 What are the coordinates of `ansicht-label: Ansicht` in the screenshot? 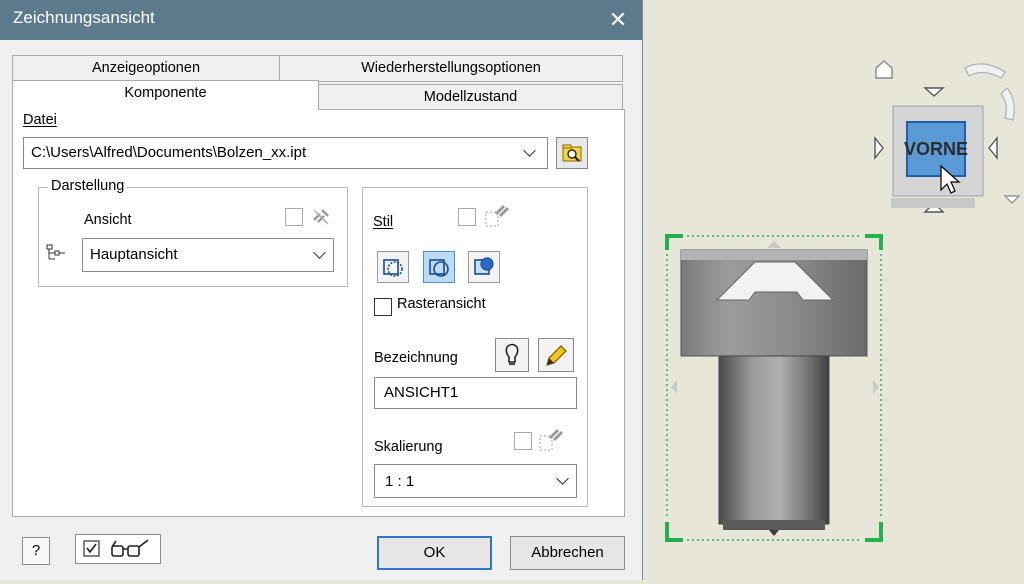 It's located at (108, 220).